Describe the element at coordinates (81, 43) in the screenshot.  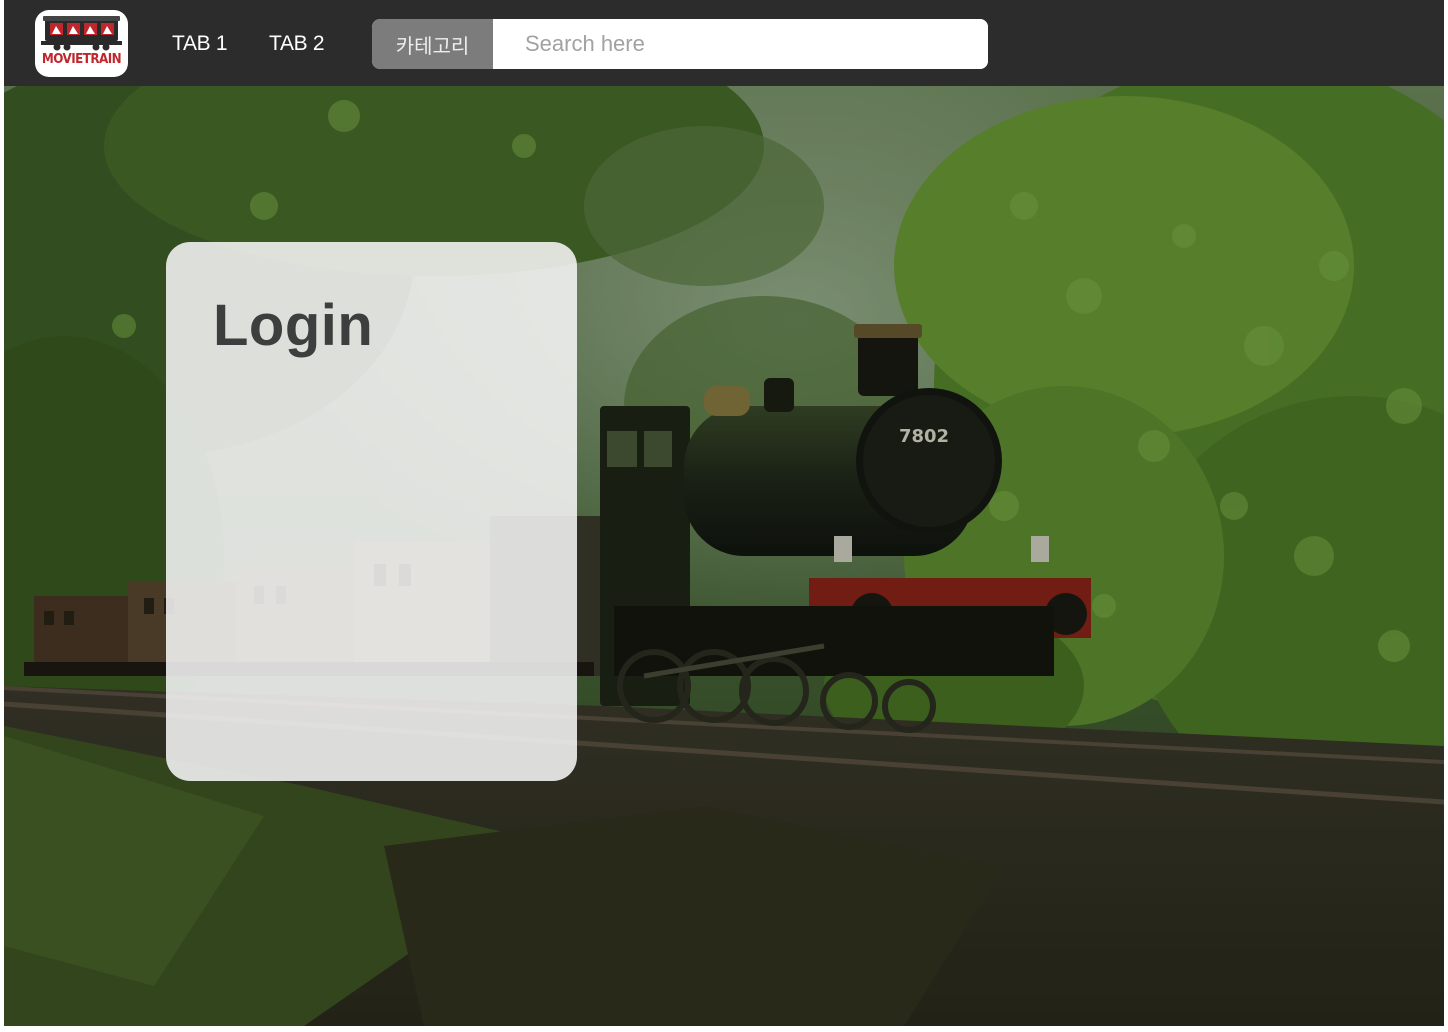
I see `movietrain-logo: MOVIETRAIN` at that location.